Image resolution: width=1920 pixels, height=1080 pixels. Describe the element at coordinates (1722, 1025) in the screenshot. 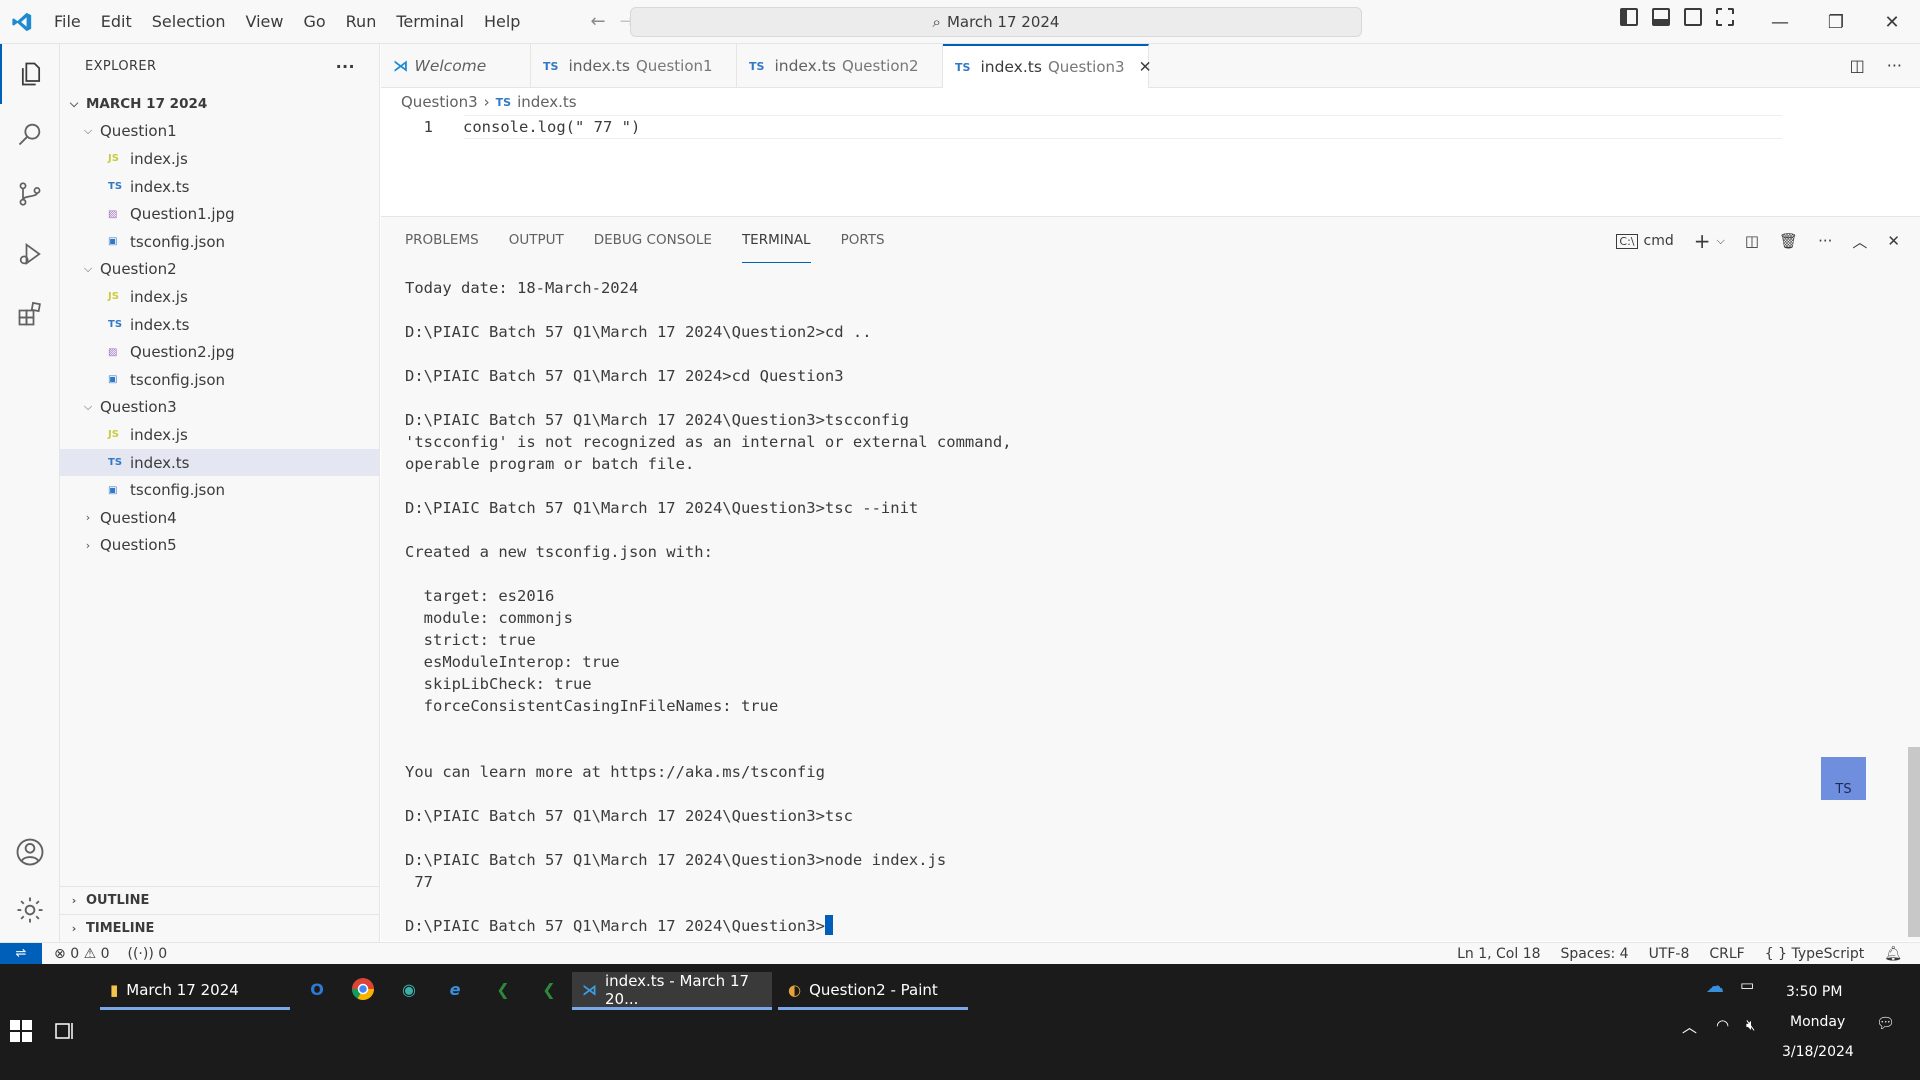

I see `wifi-icon: ◠` at that location.